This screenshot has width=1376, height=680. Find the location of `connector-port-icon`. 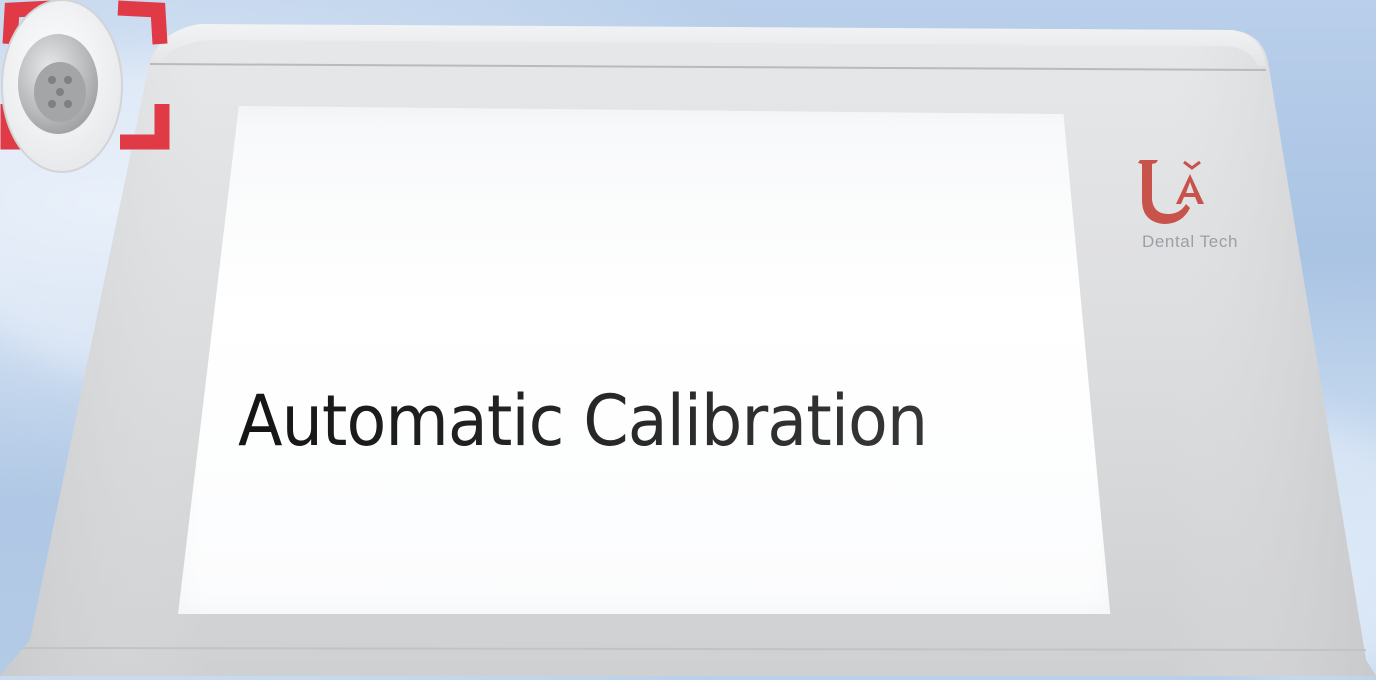

connector-port-icon is located at coordinates (62, 86).